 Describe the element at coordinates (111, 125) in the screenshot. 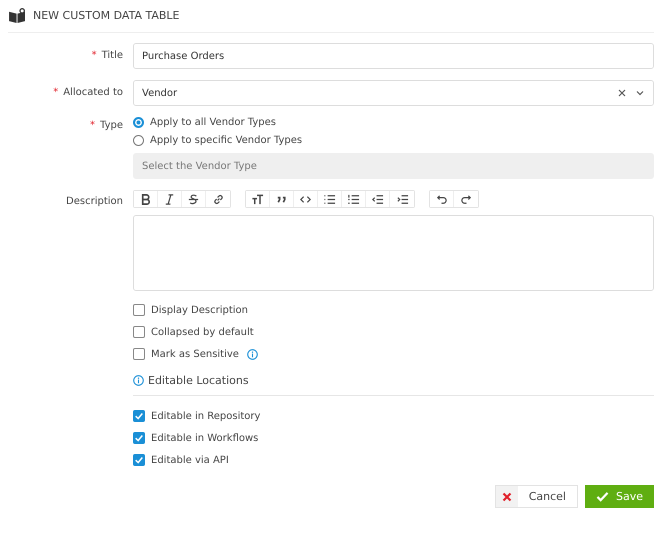

I see `field-label: Type` at that location.